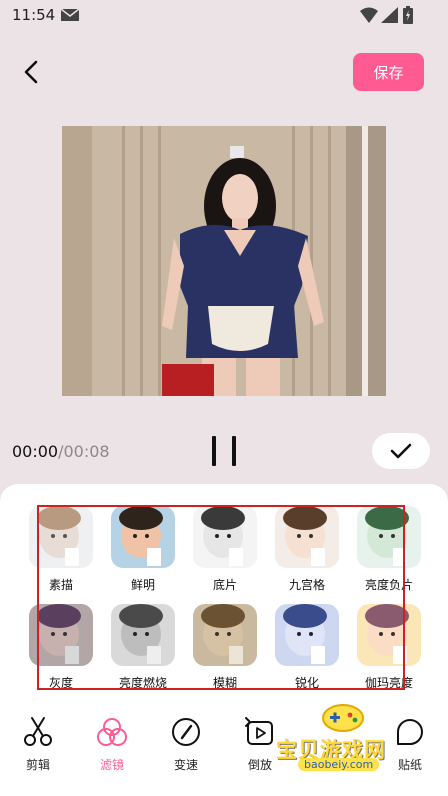  I want to click on mail-icon, so click(70, 15).